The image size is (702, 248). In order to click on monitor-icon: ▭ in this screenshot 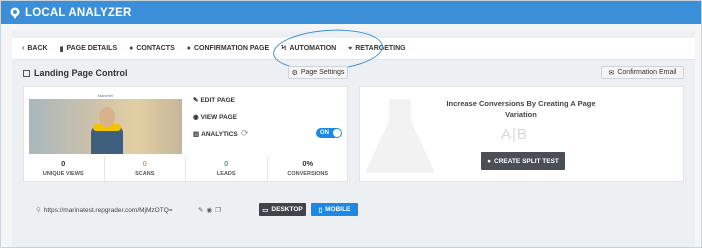, I will do `click(265, 210)`.